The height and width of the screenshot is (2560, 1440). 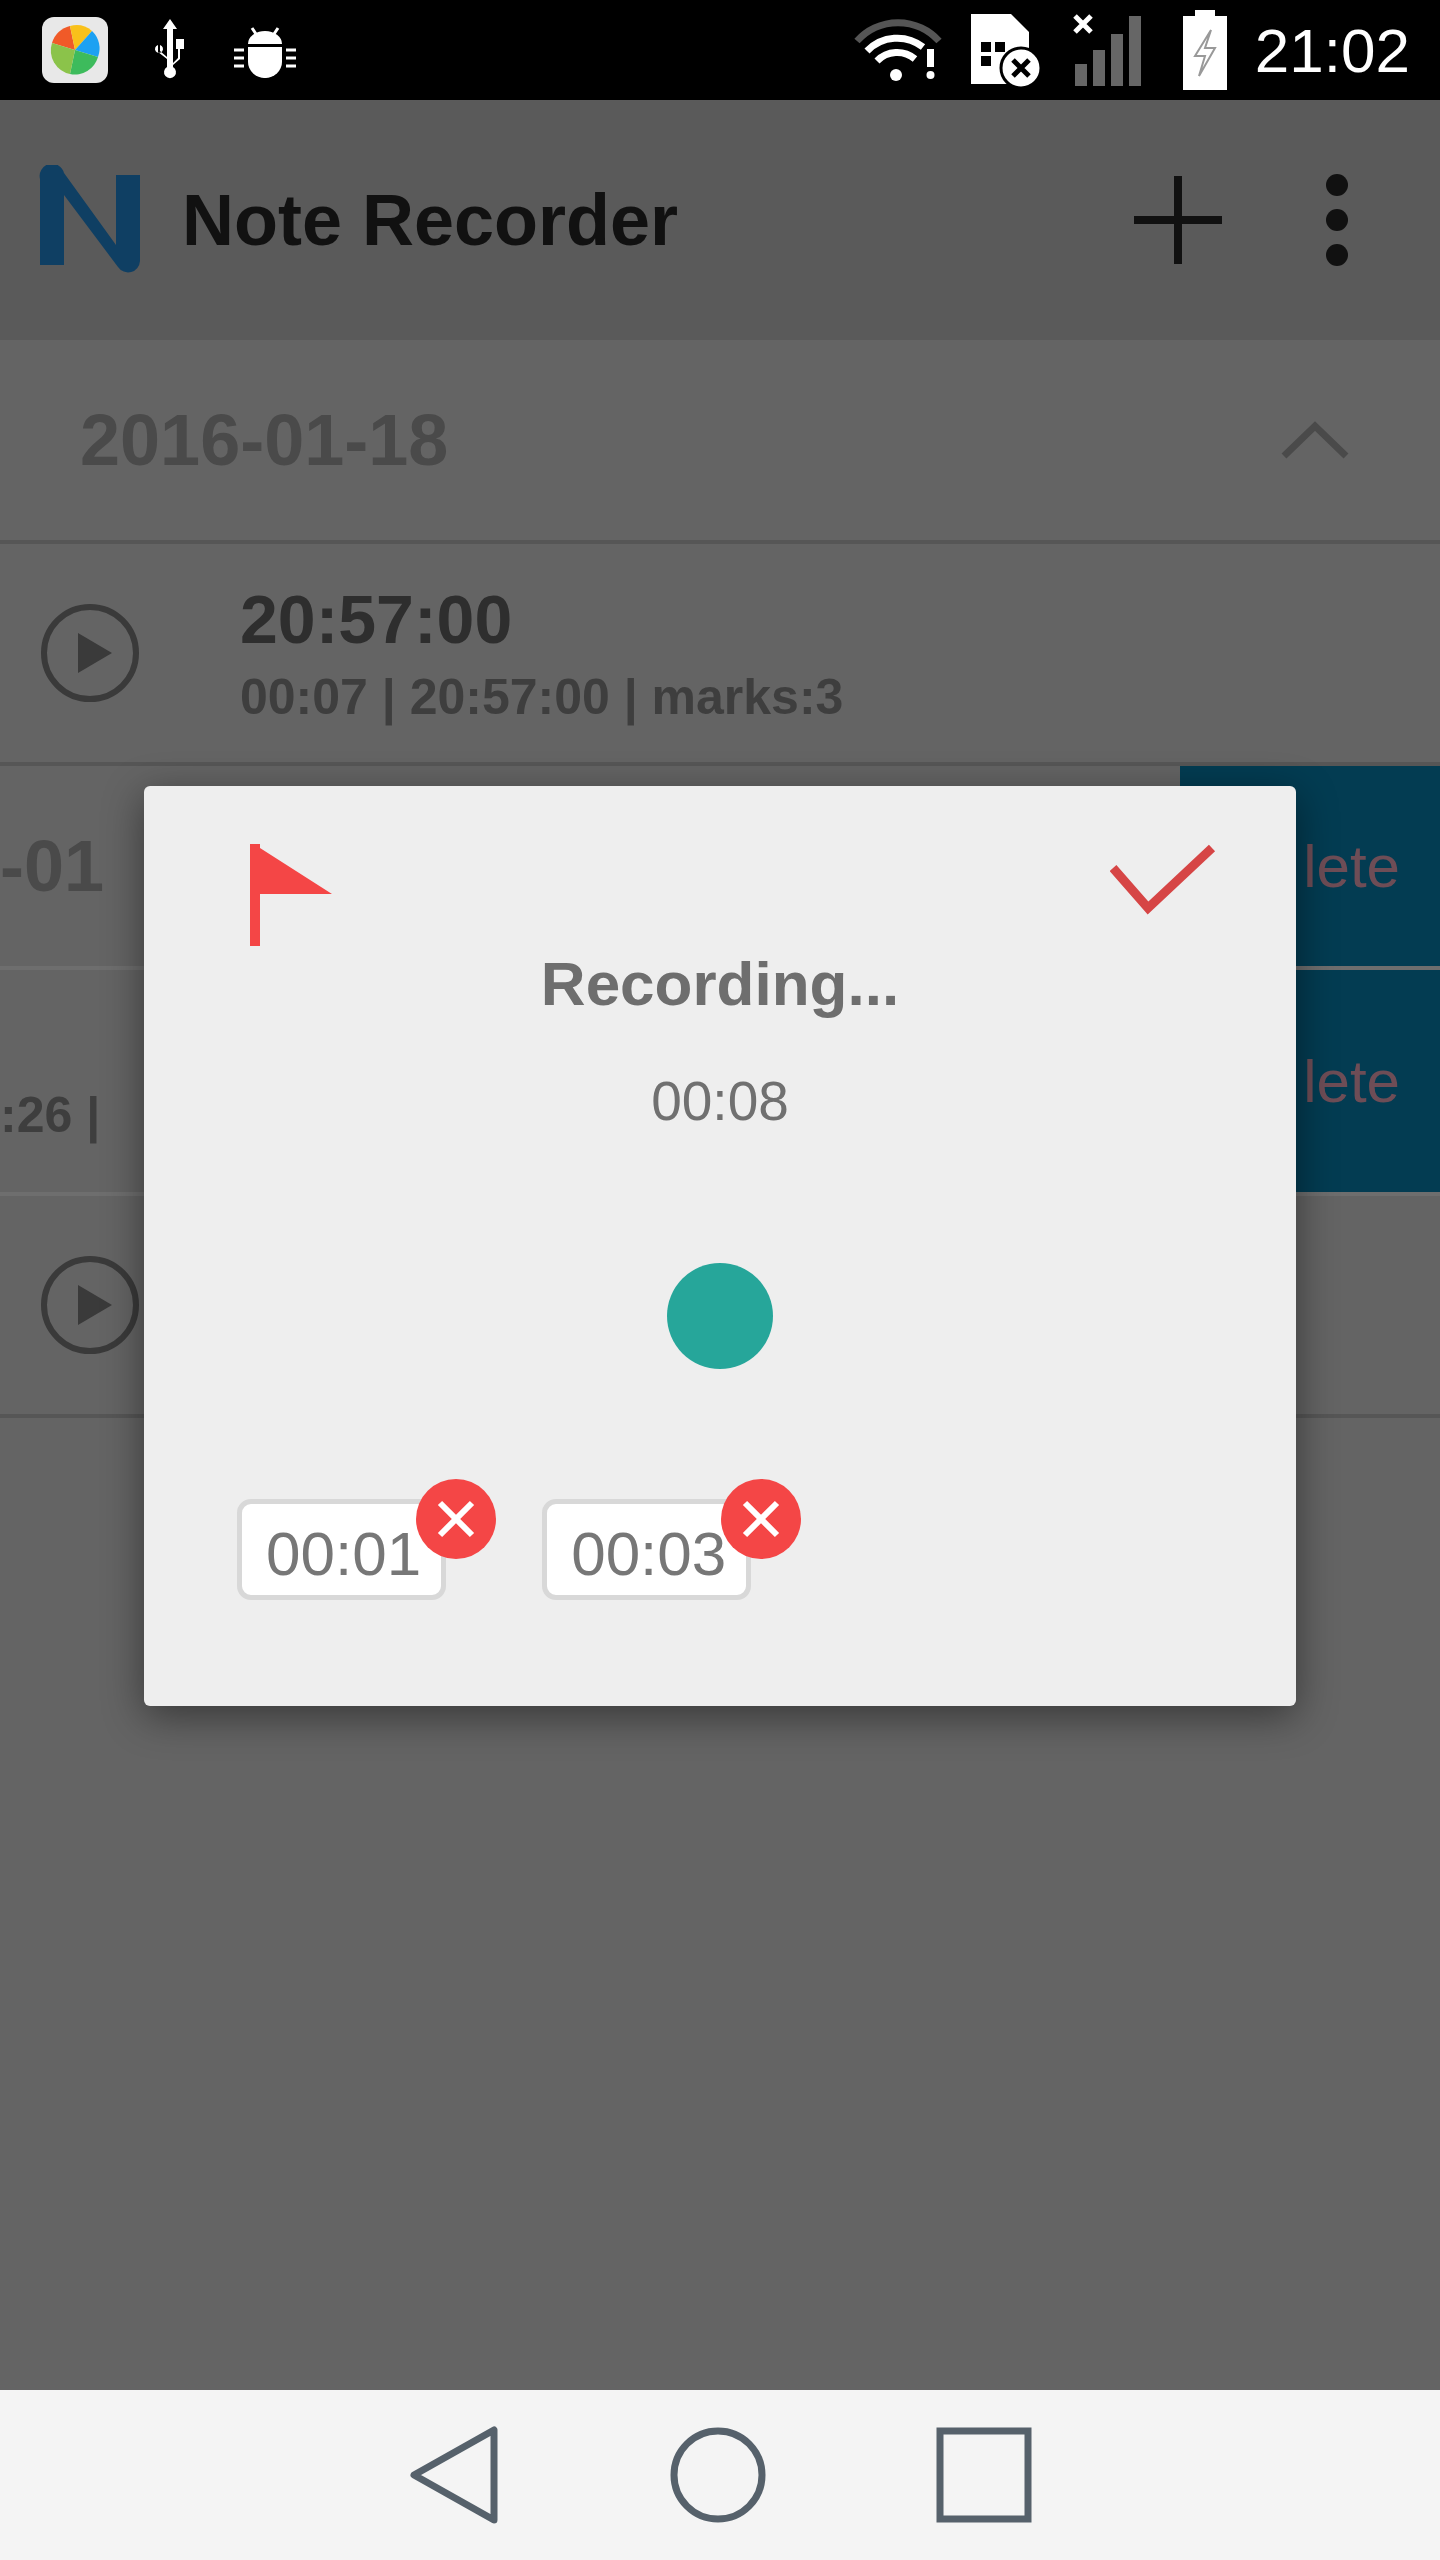 What do you see at coordinates (1337, 220) in the screenshot?
I see `more-menu-icon` at bounding box center [1337, 220].